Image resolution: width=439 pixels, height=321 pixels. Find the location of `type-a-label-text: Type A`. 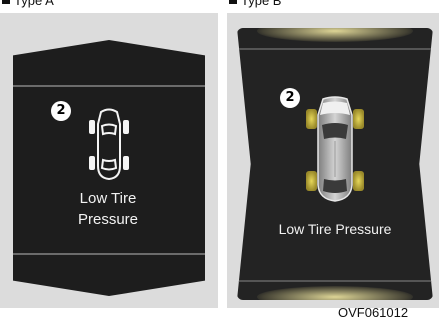

type-a-label-text: Type A is located at coordinates (34, 4).